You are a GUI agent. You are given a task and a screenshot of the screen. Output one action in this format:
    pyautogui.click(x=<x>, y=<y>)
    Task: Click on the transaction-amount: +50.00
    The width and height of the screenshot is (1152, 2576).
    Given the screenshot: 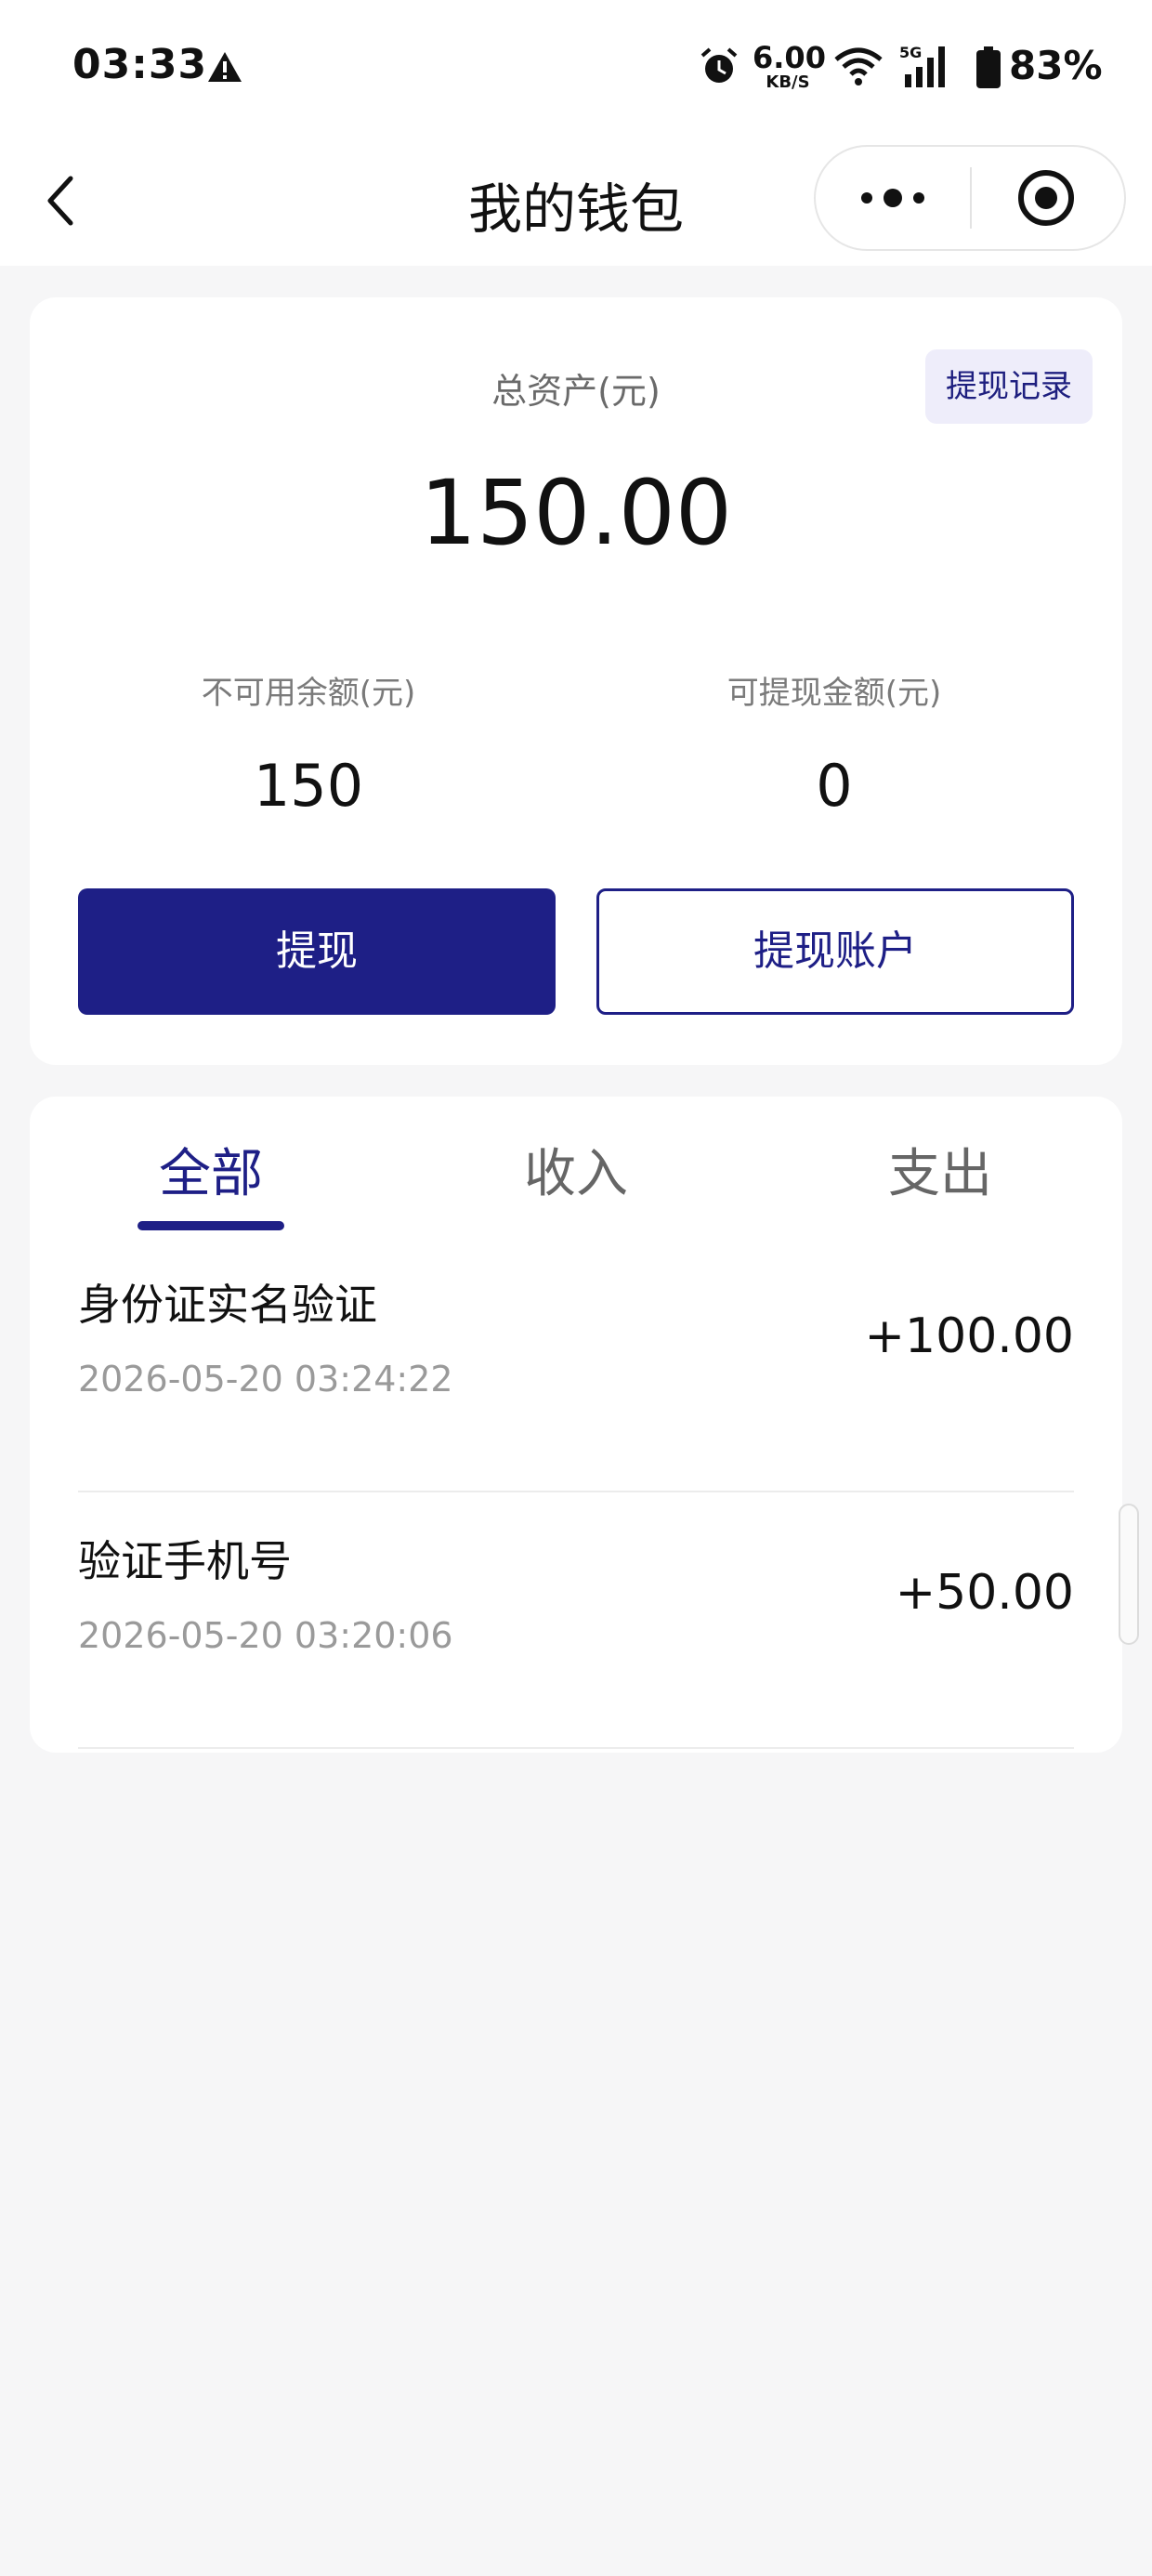 What is the action you would take?
    pyautogui.click(x=984, y=1593)
    